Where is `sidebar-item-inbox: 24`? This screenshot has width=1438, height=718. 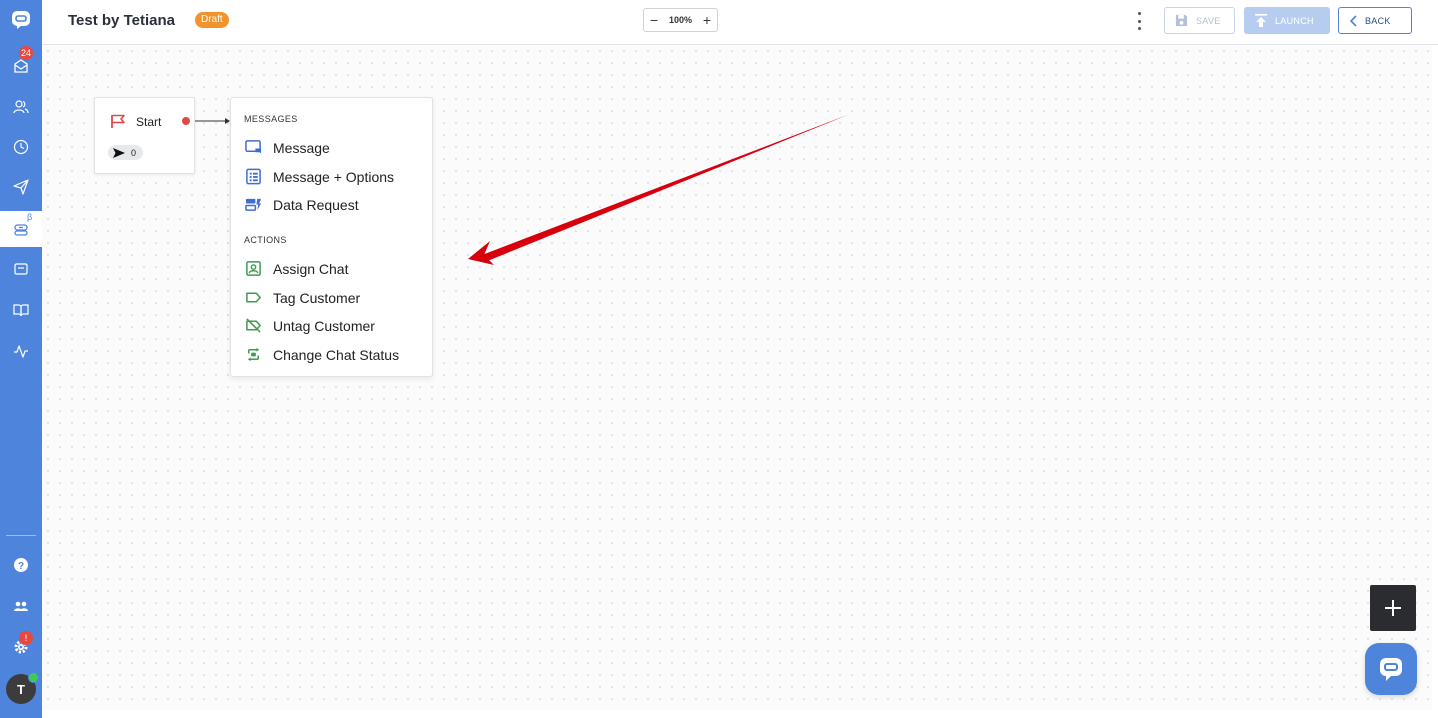
sidebar-item-inbox: 24 is located at coordinates (21, 65).